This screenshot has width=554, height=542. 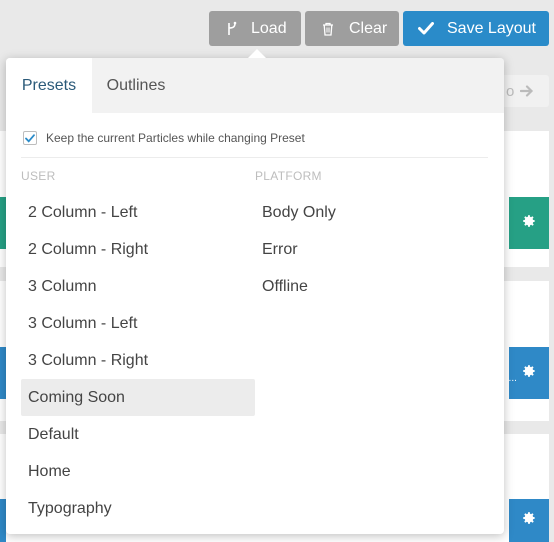 I want to click on user-presets-header: USER, so click(x=38, y=176).